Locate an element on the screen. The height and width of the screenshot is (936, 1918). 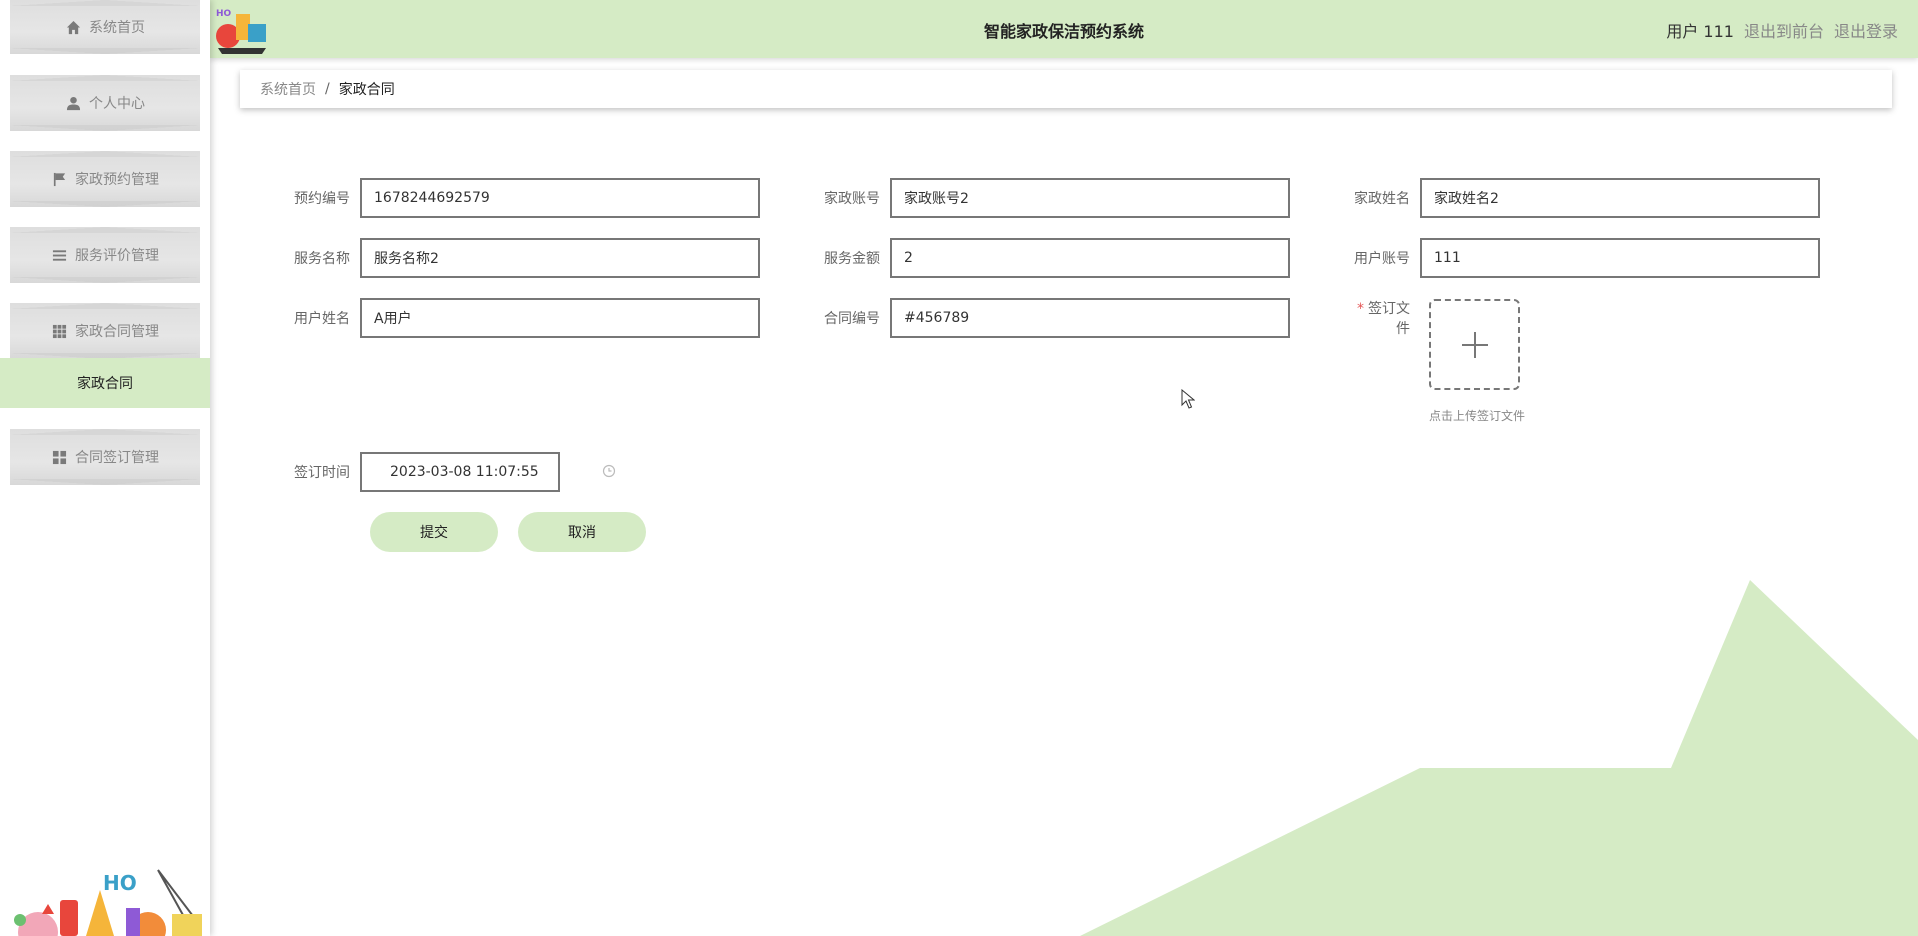
exit-to-frontend-link: 退出到前台 is located at coordinates (1784, 30).